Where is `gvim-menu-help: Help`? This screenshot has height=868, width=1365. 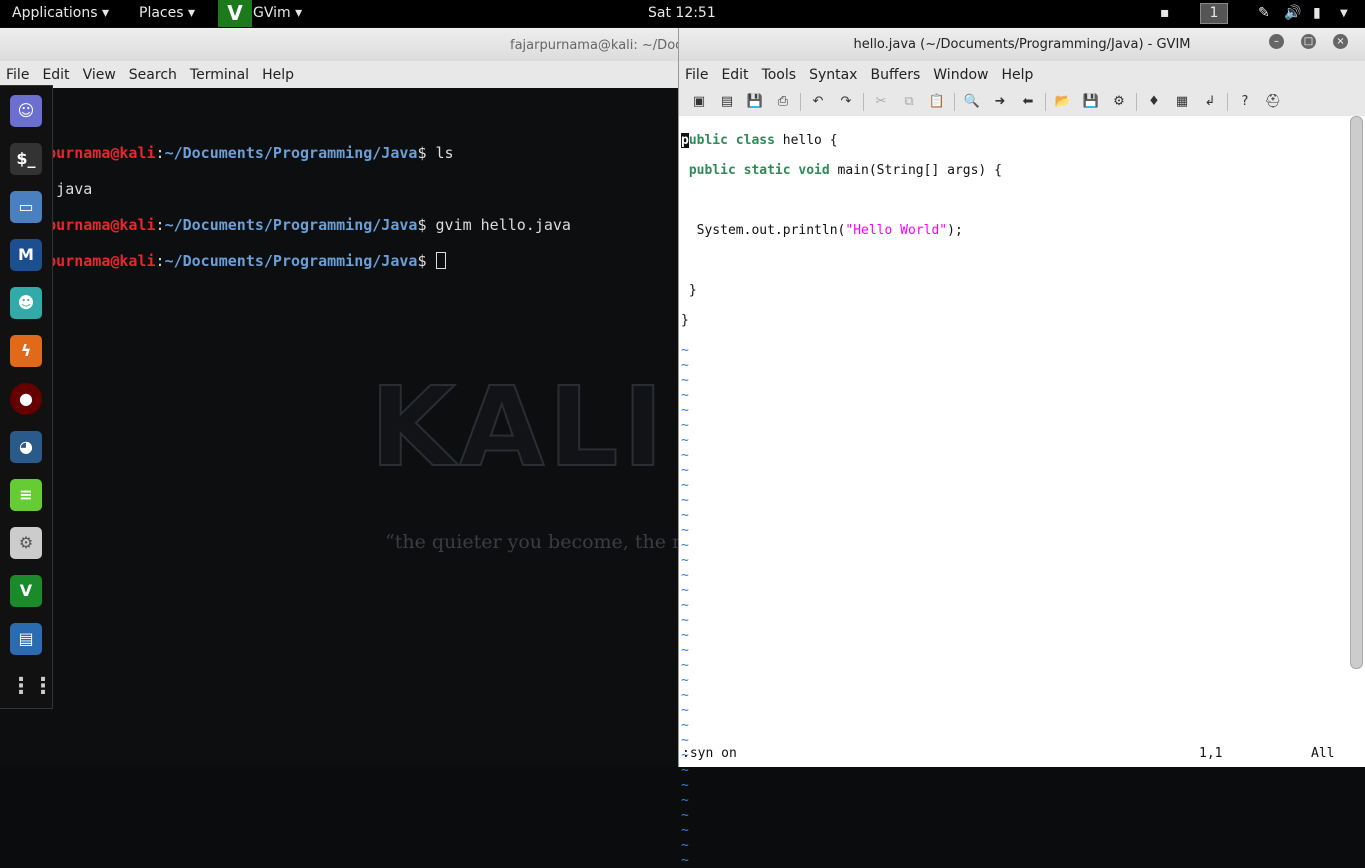 gvim-menu-help: Help is located at coordinates (1017, 77).